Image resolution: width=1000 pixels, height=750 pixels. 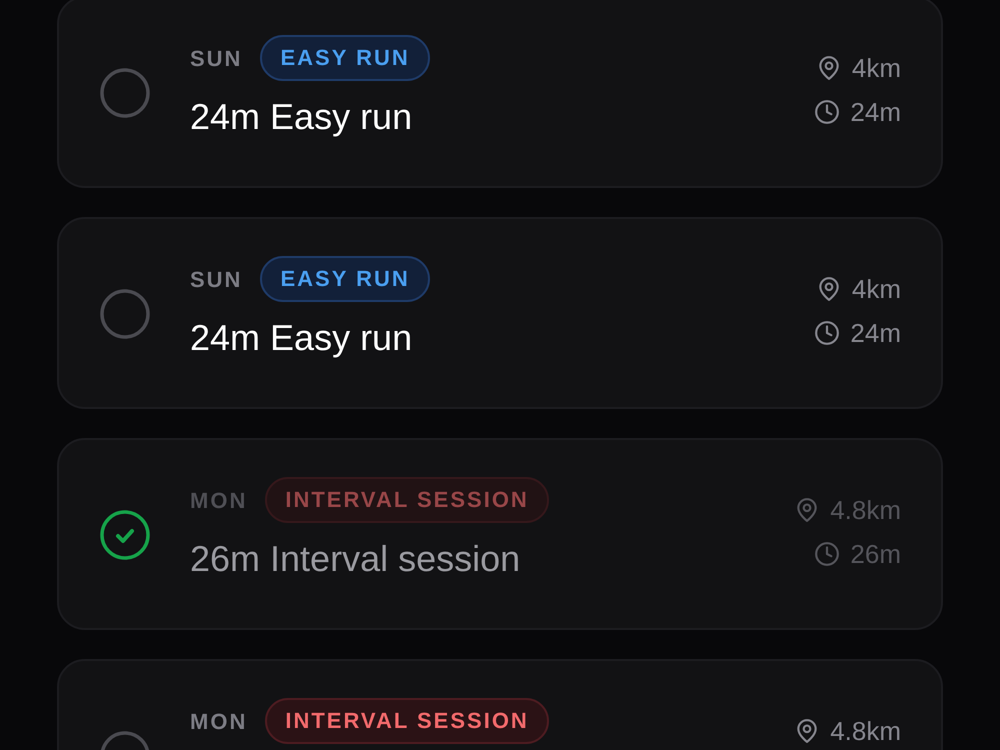 What do you see at coordinates (356, 559) in the screenshot?
I see `workout-title: 26m Interval session` at bounding box center [356, 559].